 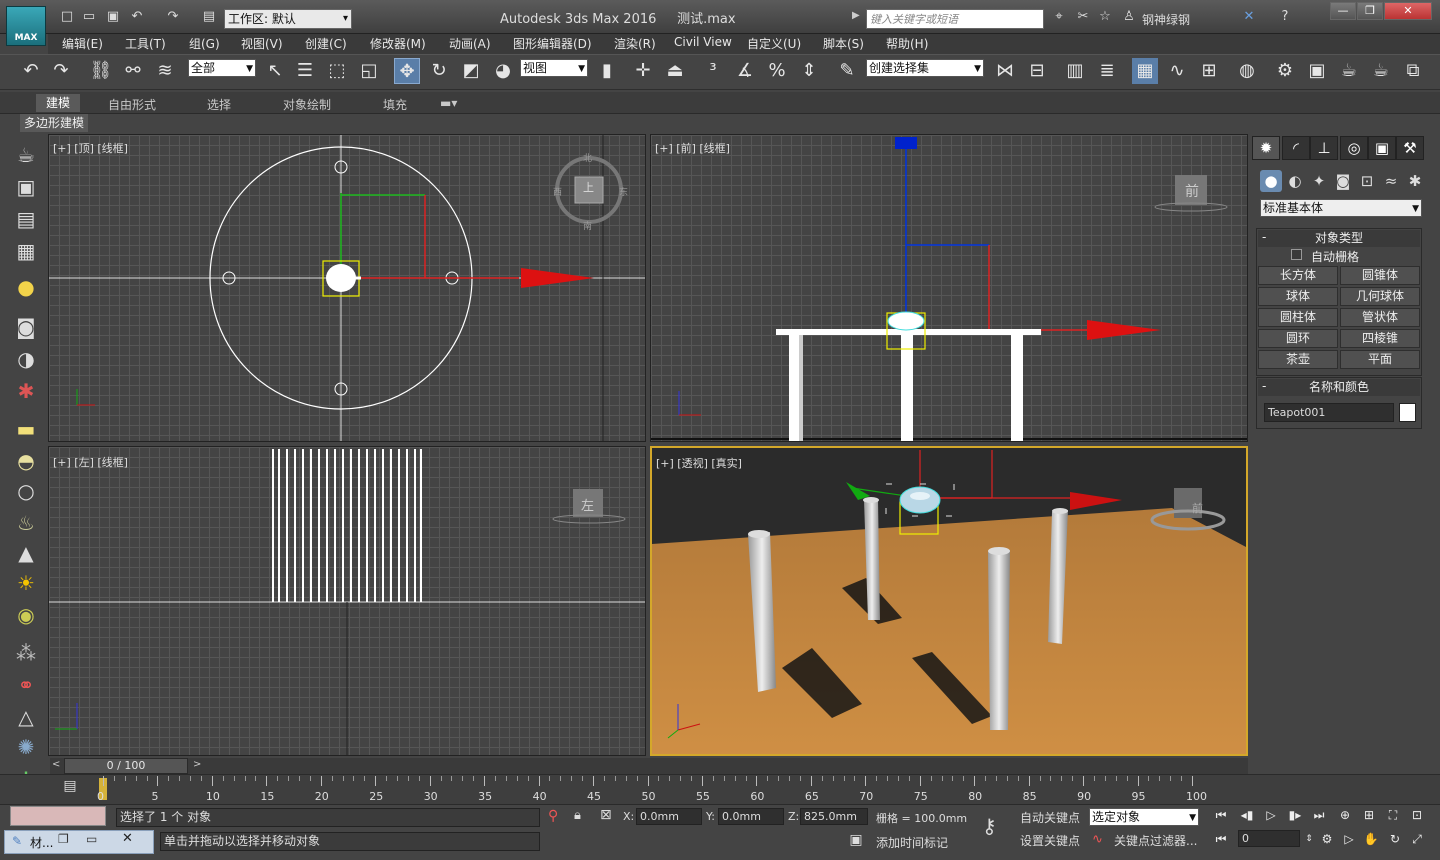 I want to click on menu-animation: 动画(A), so click(x=470, y=43).